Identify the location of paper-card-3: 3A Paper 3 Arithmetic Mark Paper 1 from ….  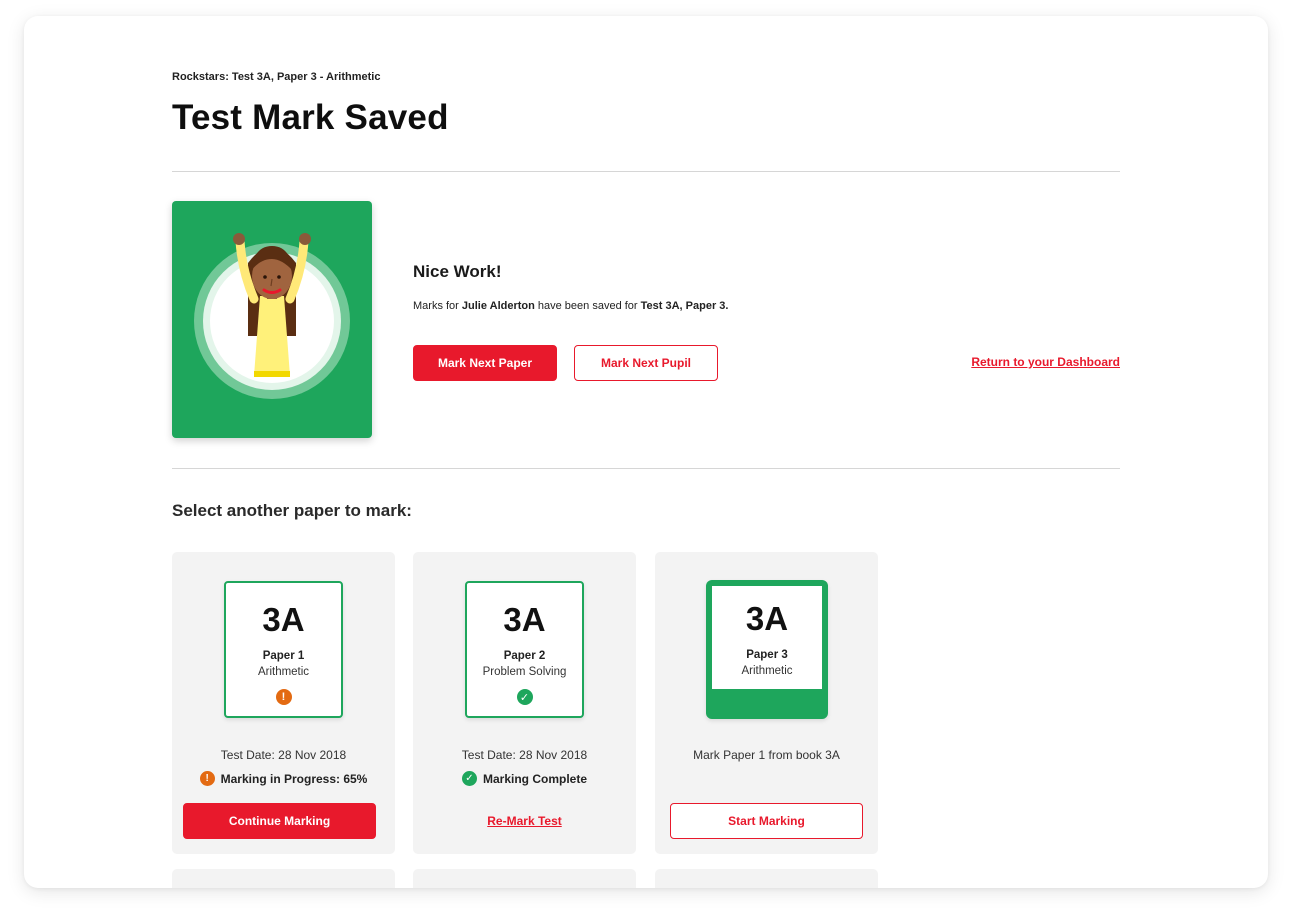
(766, 703).